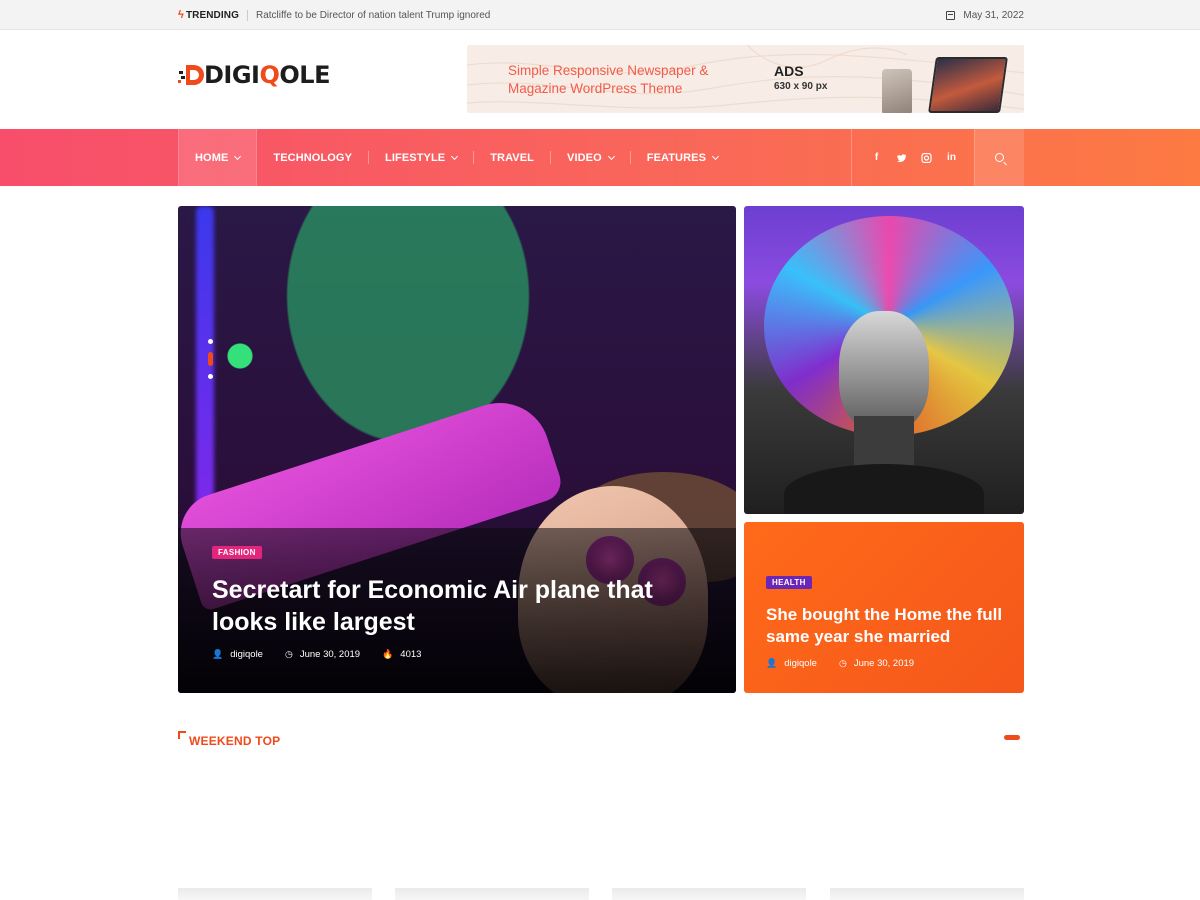  I want to click on side-post-image, so click(884, 360).